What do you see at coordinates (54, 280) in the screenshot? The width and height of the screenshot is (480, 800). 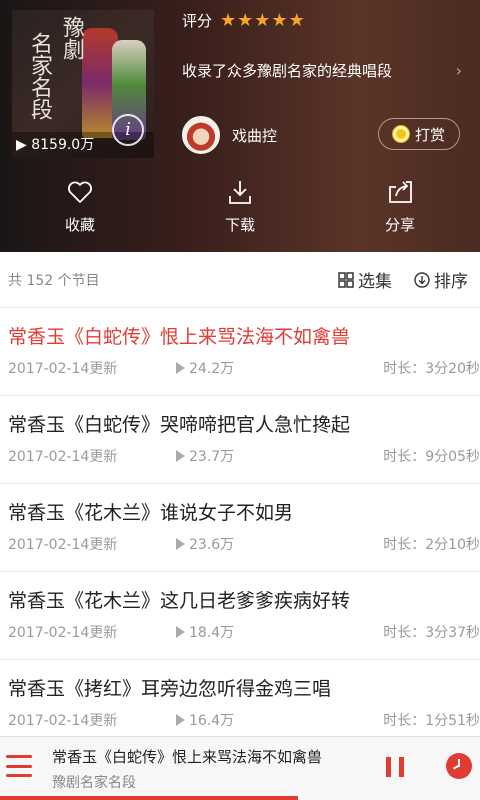 I see `episode-count: 共 152 个节目` at bounding box center [54, 280].